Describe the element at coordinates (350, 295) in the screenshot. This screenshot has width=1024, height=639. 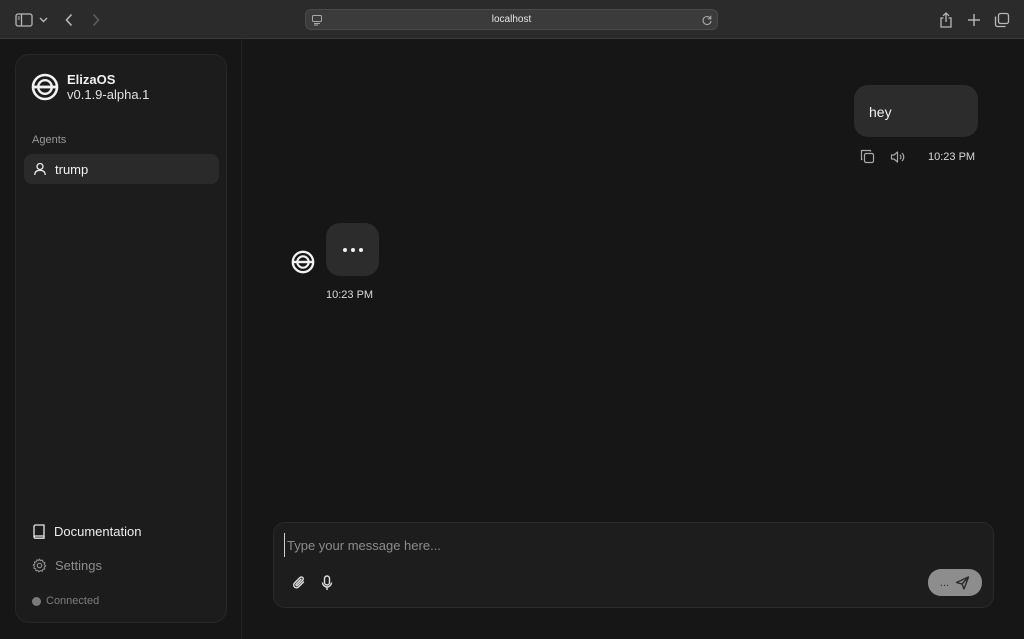
I see `agent-message-time: 10:23 PM` at that location.